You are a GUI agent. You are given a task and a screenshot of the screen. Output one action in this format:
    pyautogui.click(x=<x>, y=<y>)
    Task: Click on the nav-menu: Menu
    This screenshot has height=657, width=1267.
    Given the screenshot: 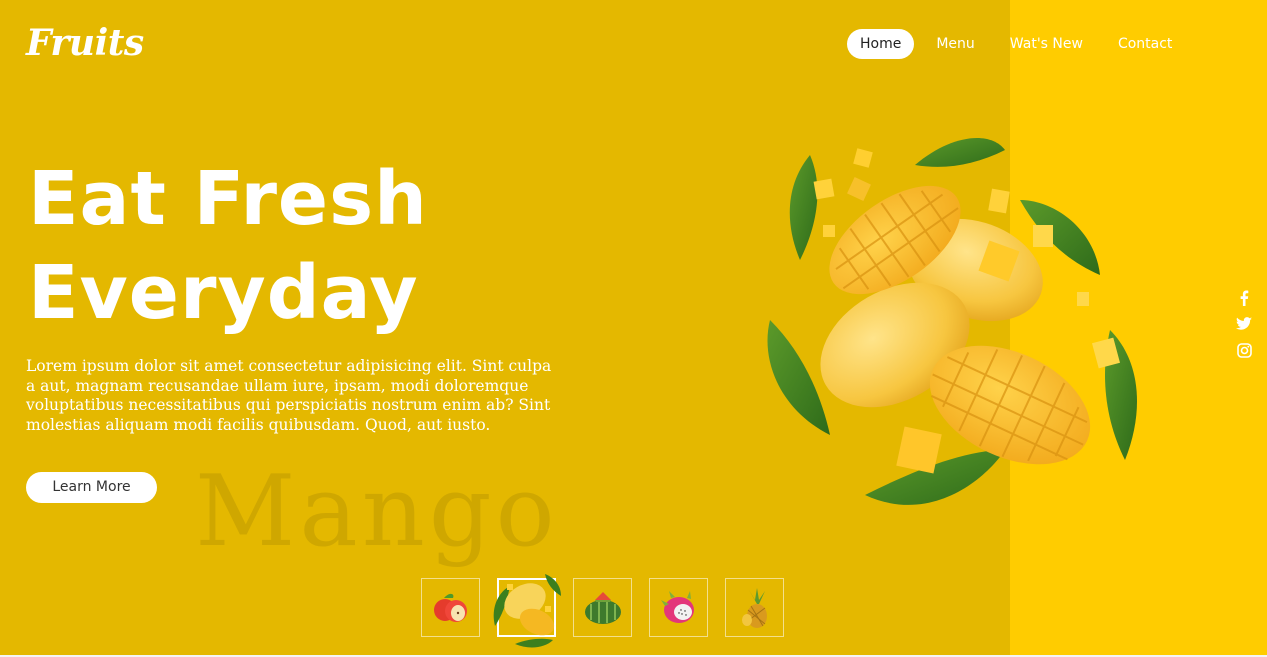 What is the action you would take?
    pyautogui.click(x=955, y=44)
    